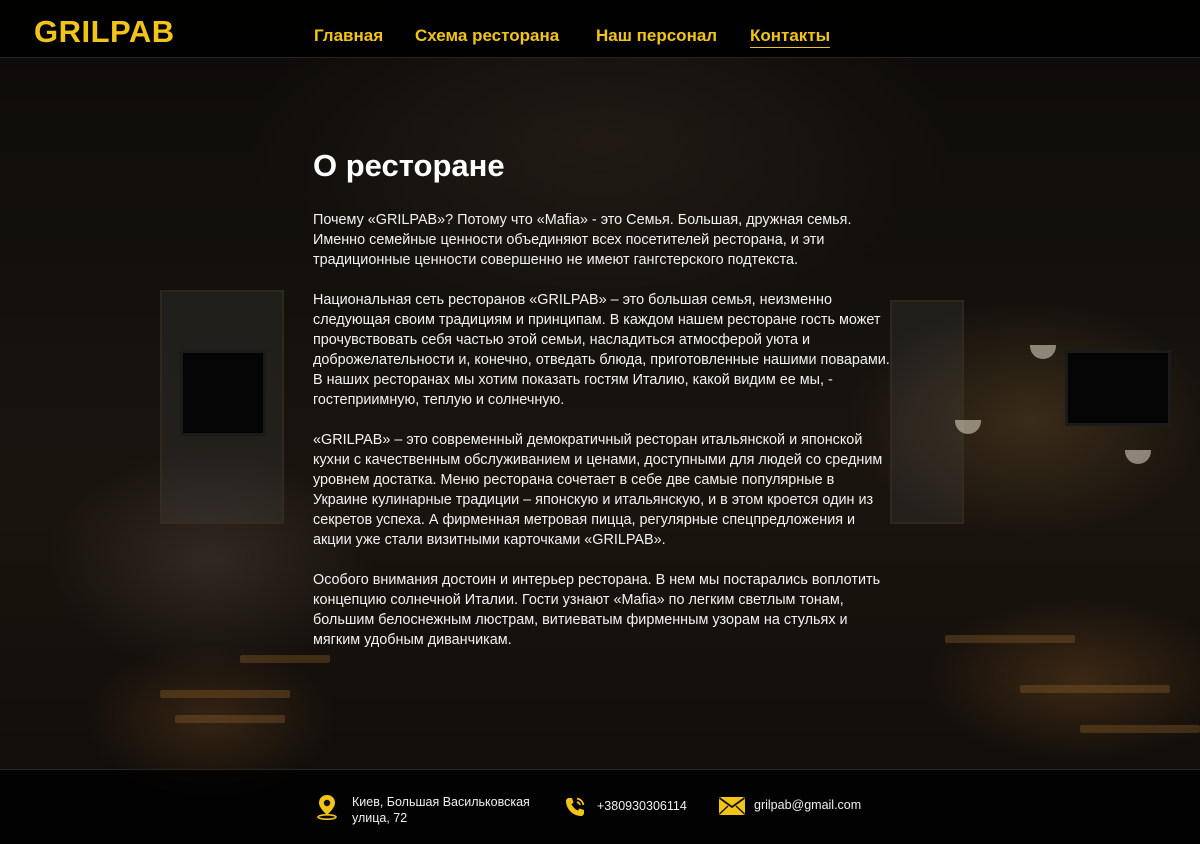 This screenshot has width=1200, height=844. I want to click on phone-icon, so click(575, 807).